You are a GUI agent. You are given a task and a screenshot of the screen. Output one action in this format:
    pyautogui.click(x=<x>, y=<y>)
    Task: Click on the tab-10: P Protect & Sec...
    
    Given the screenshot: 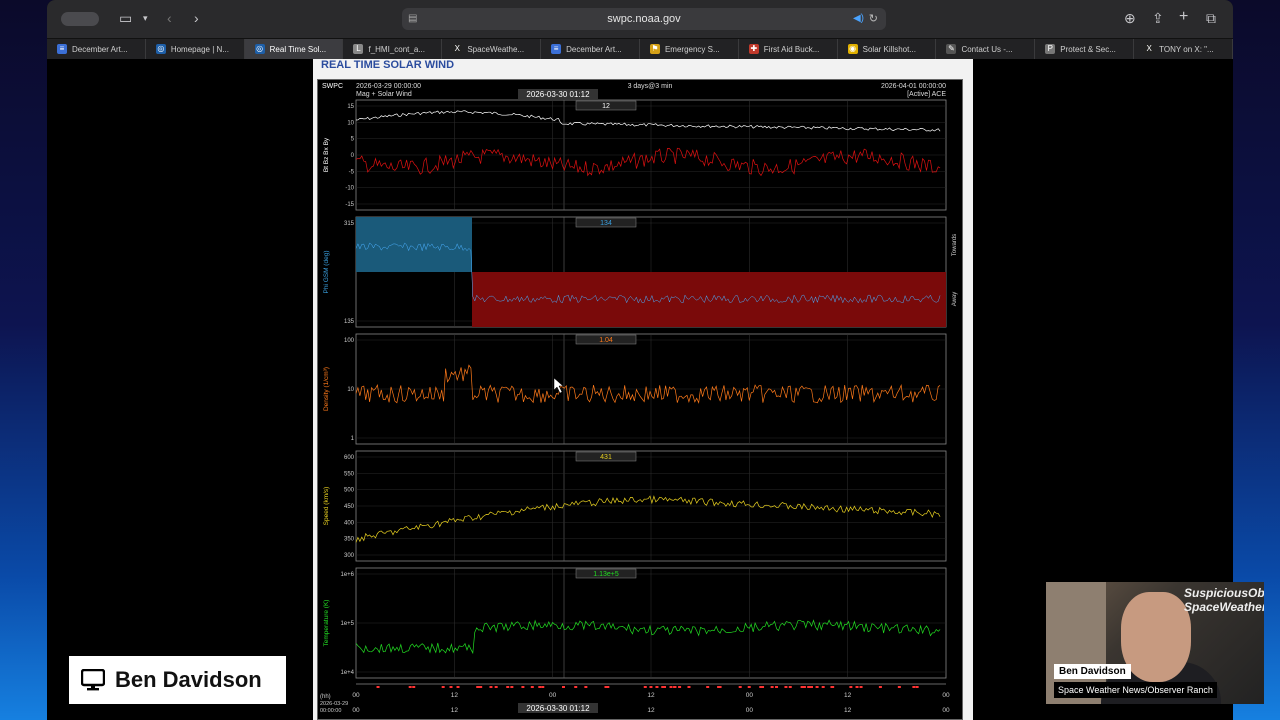 What is the action you would take?
    pyautogui.click(x=1085, y=49)
    